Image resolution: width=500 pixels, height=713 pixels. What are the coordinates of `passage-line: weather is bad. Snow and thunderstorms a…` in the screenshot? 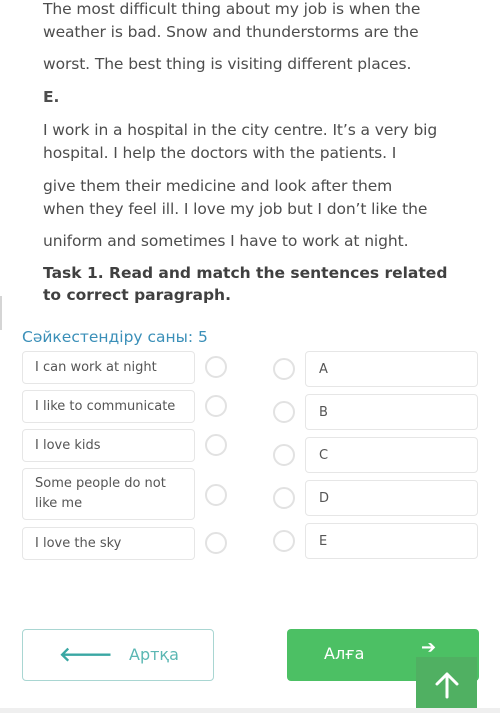 It's located at (231, 32).